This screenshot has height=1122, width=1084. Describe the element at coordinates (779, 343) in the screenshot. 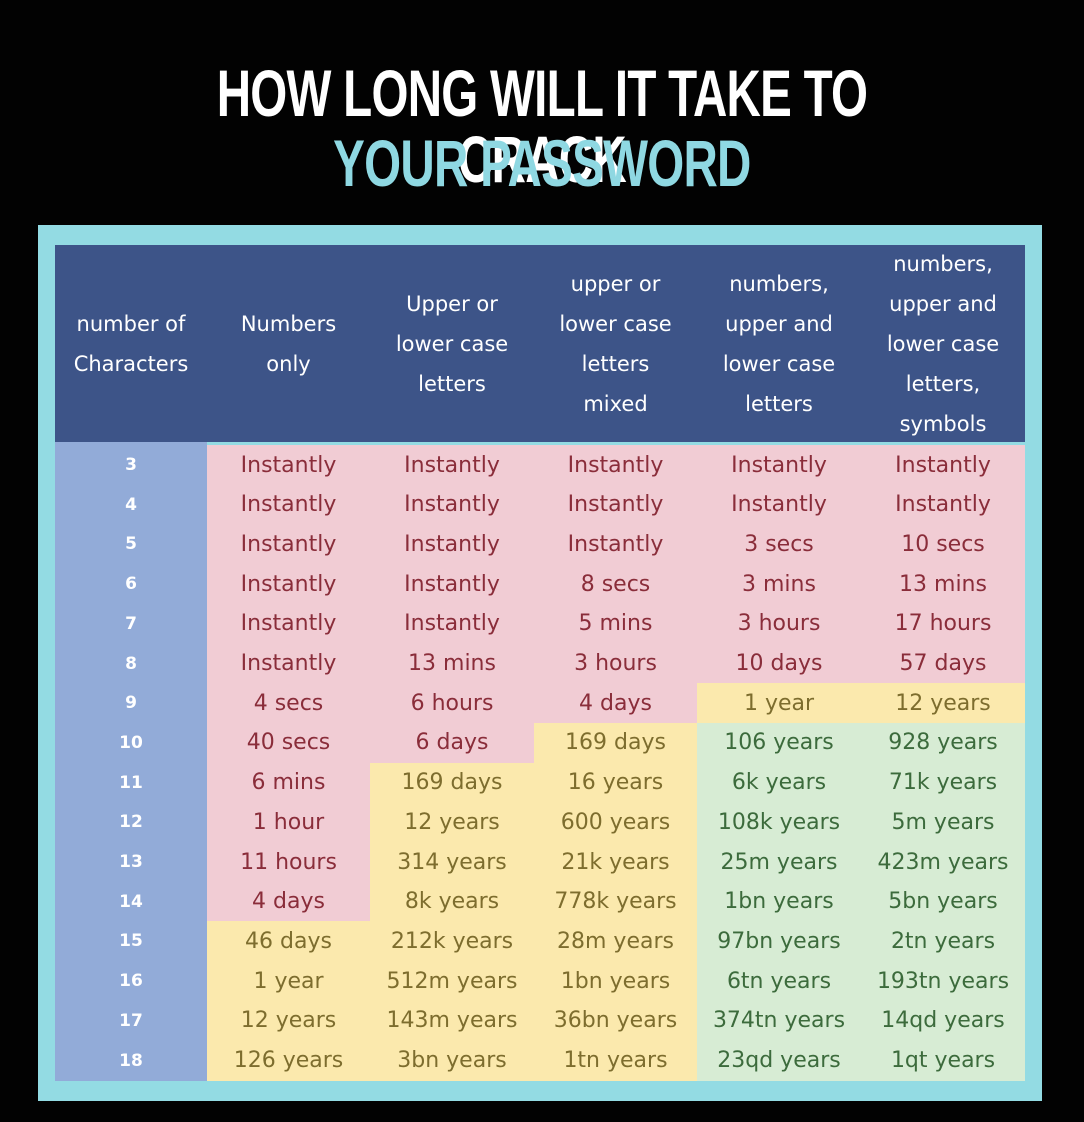

I see `column-header: numbers, upper and lower case letters` at that location.